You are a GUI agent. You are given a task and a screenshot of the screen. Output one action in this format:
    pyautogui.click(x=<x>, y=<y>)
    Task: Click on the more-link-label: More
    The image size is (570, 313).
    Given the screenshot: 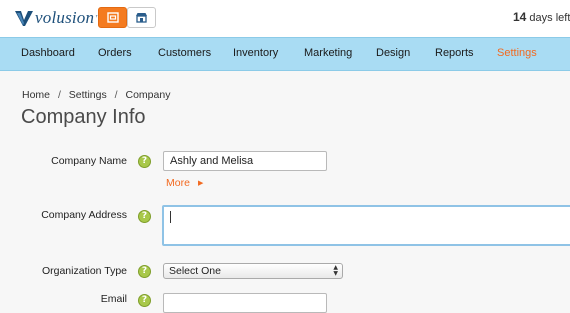 What is the action you would take?
    pyautogui.click(x=178, y=183)
    